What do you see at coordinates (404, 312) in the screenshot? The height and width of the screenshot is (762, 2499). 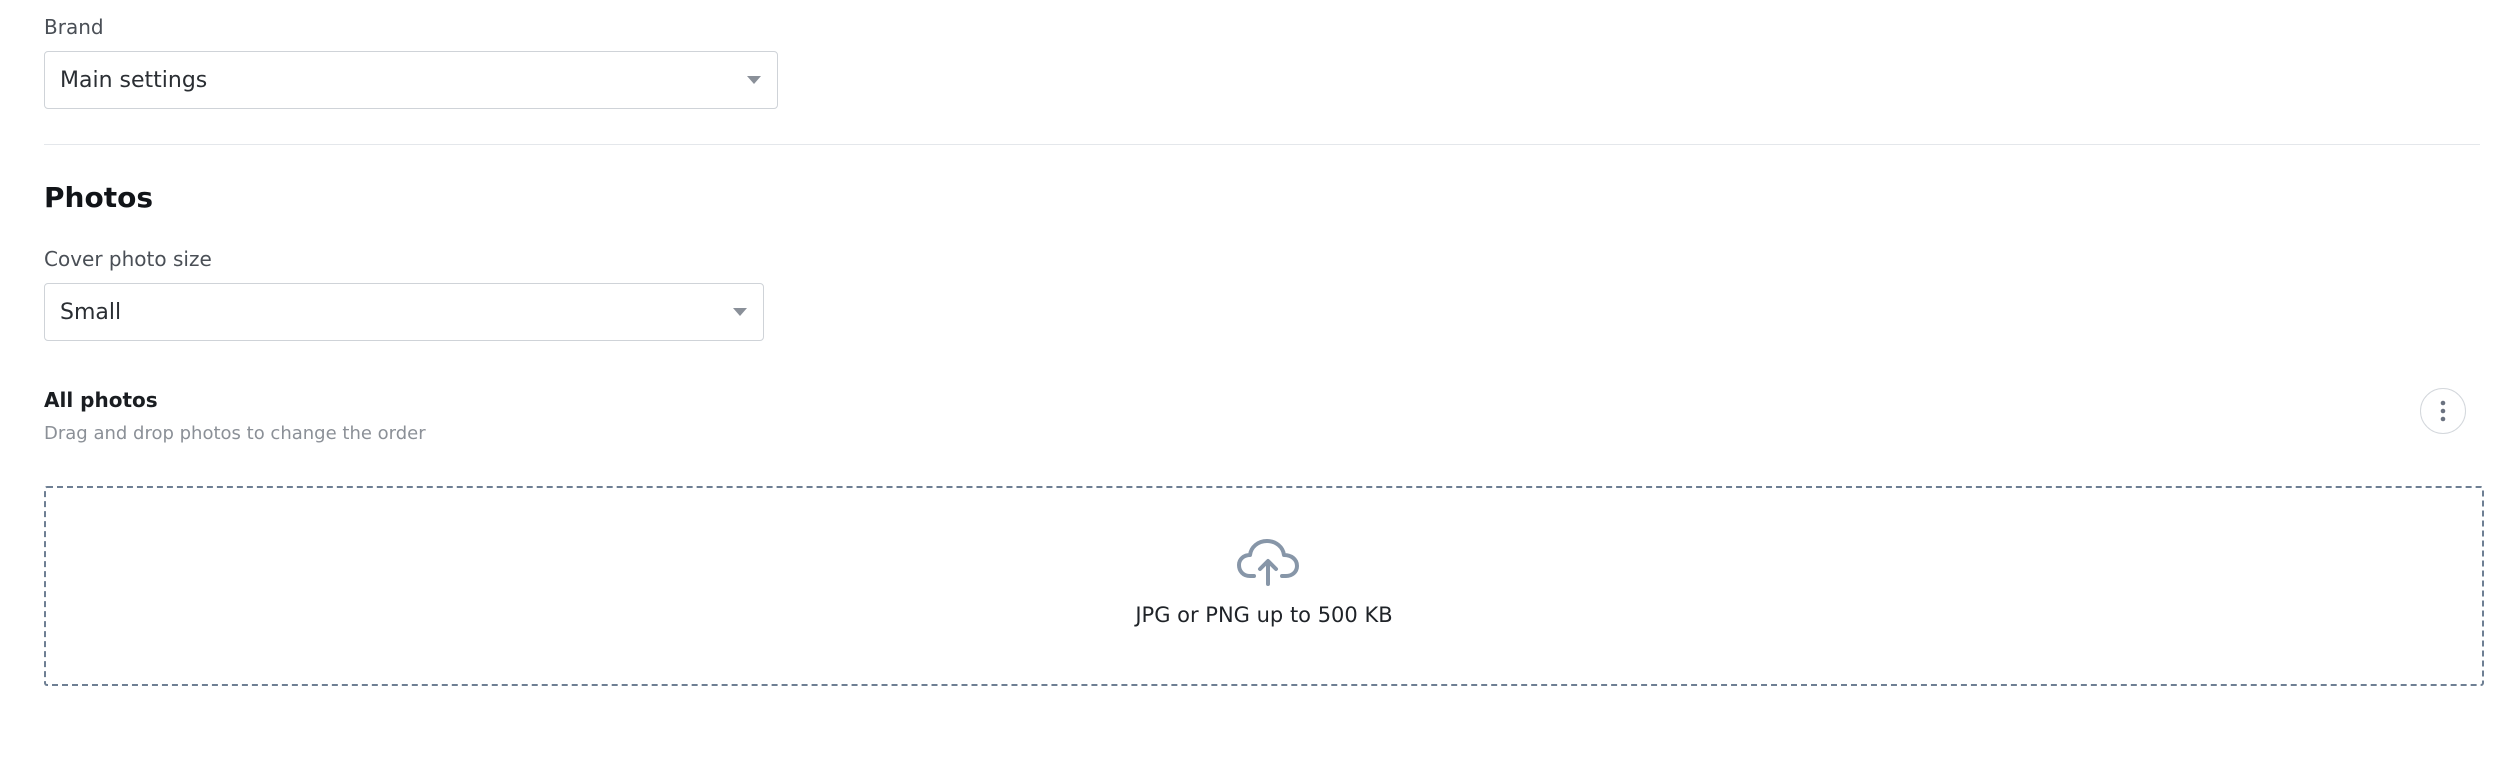 I see `cover-photo-size-select: Small` at bounding box center [404, 312].